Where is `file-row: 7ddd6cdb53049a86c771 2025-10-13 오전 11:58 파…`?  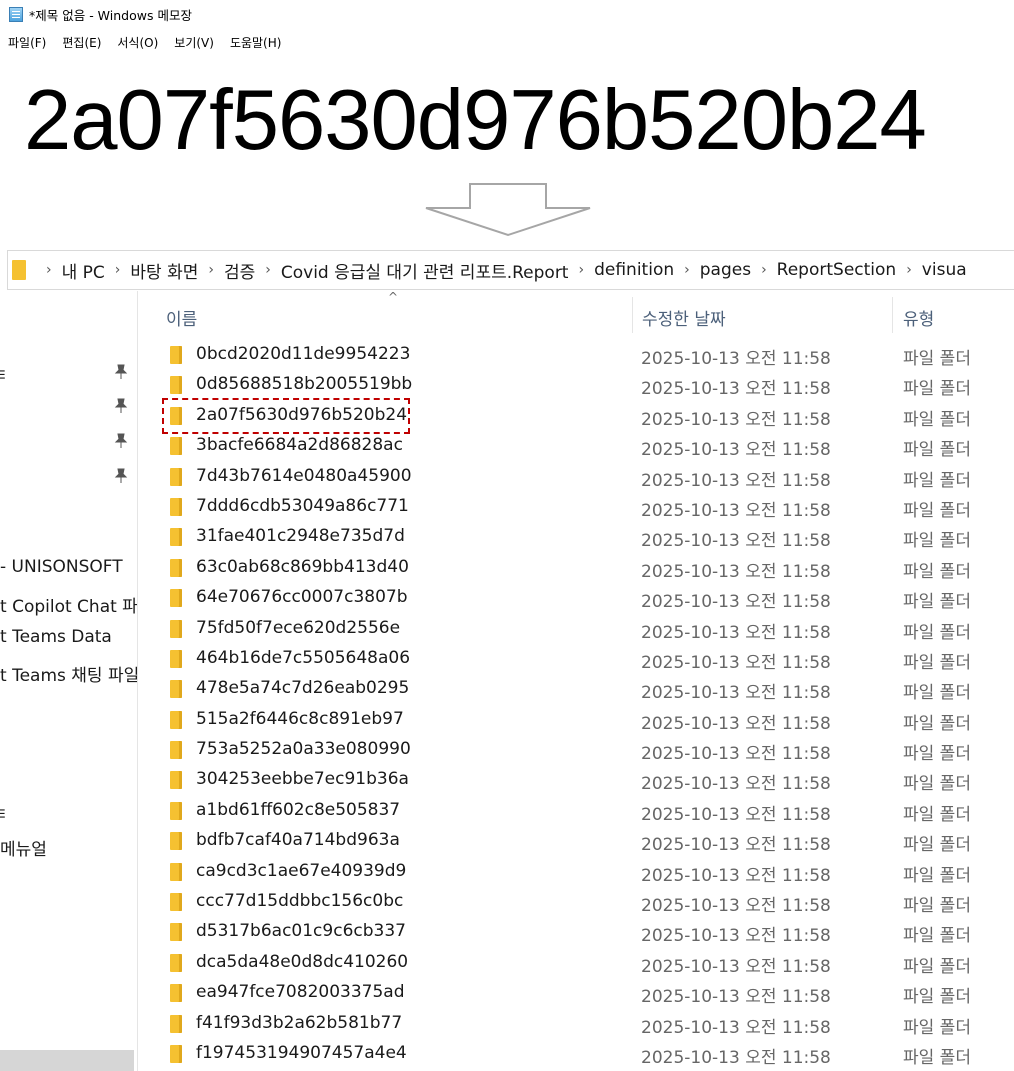 file-row: 7ddd6cdb53049a86c771 2025-10-13 오전 11:58 파… is located at coordinates (576, 507).